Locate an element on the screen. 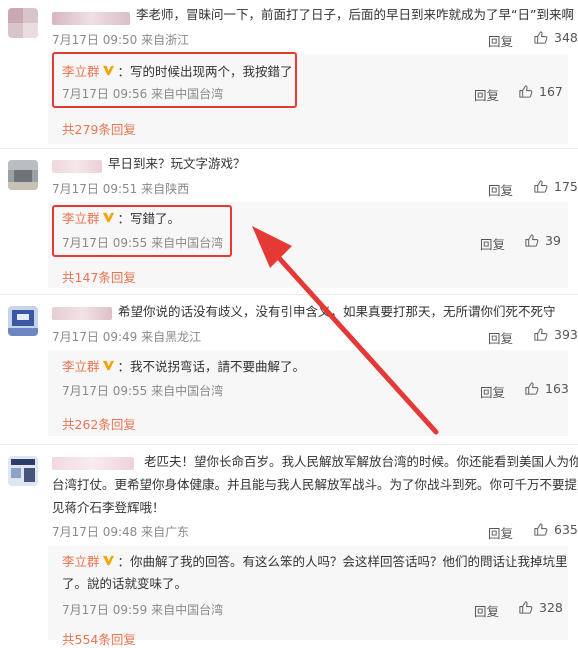  like-button: 348 is located at coordinates (555, 37).